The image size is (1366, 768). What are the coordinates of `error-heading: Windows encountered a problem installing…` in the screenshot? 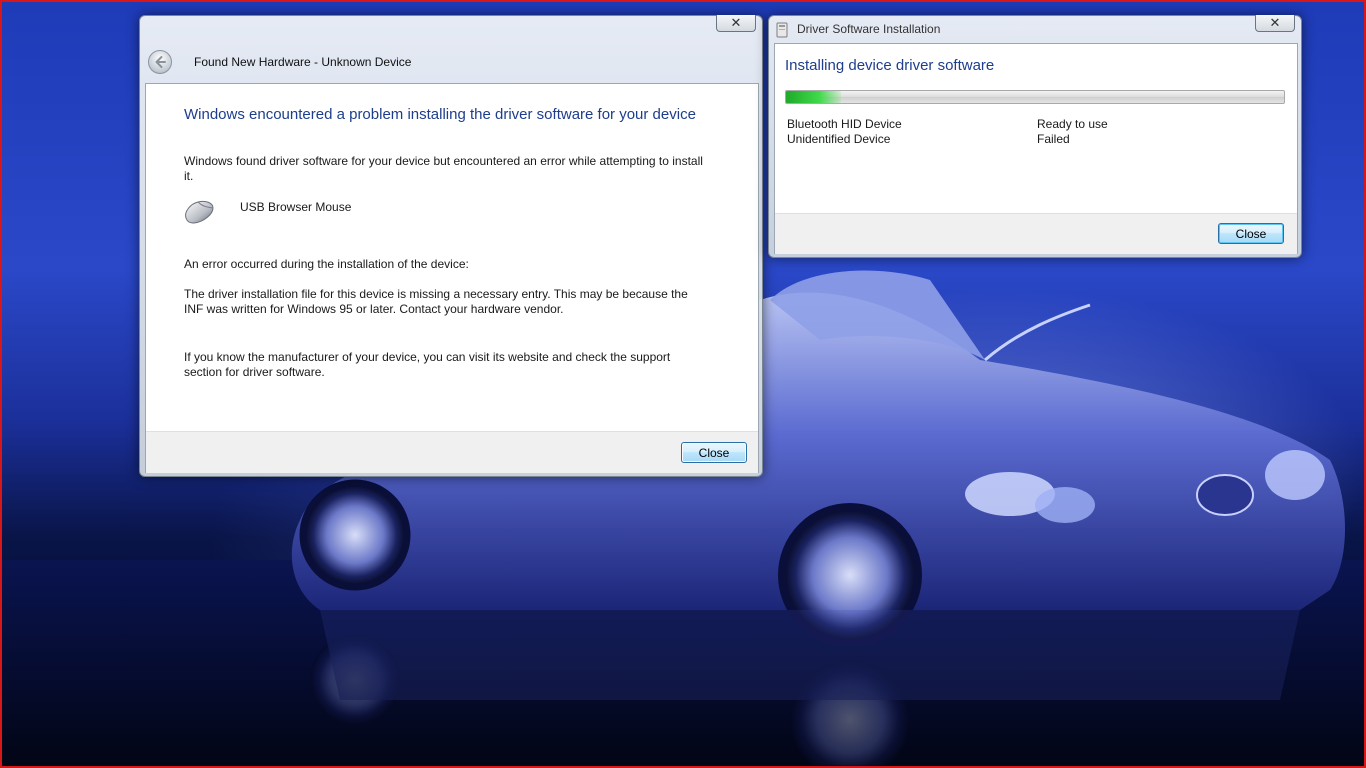 It's located at (440, 114).